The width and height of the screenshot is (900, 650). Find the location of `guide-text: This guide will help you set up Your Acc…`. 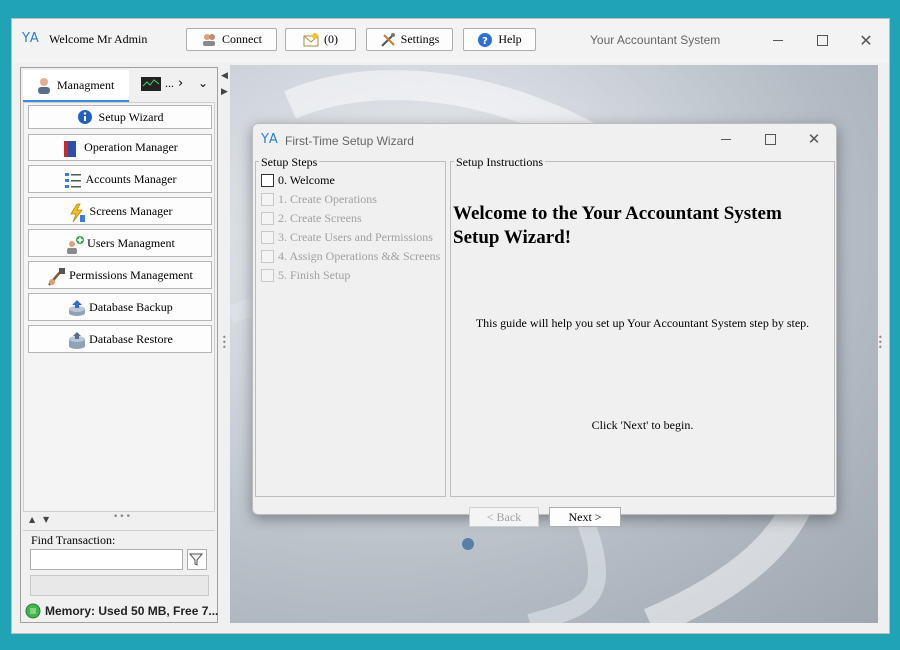

guide-text: This guide will help you set up Your Acc… is located at coordinates (642, 323).